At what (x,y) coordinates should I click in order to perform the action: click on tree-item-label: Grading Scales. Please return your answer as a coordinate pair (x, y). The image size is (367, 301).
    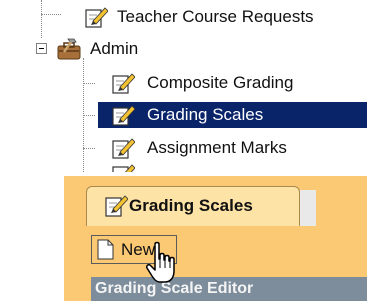
    Looking at the image, I should click on (205, 114).